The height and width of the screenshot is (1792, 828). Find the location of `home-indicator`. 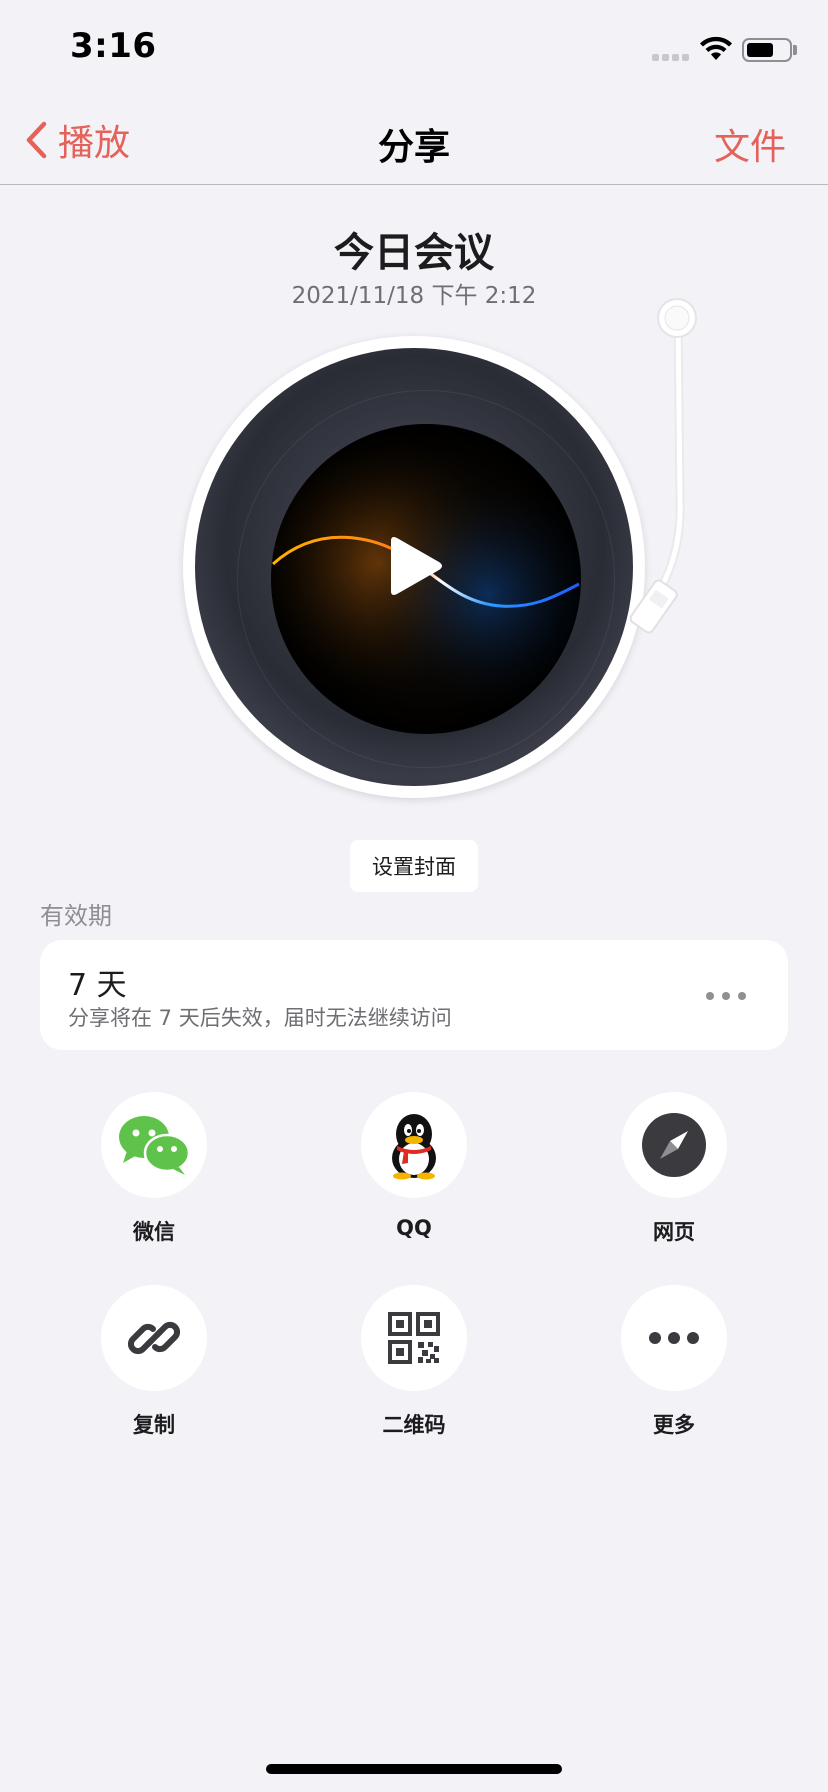

home-indicator is located at coordinates (414, 1769).